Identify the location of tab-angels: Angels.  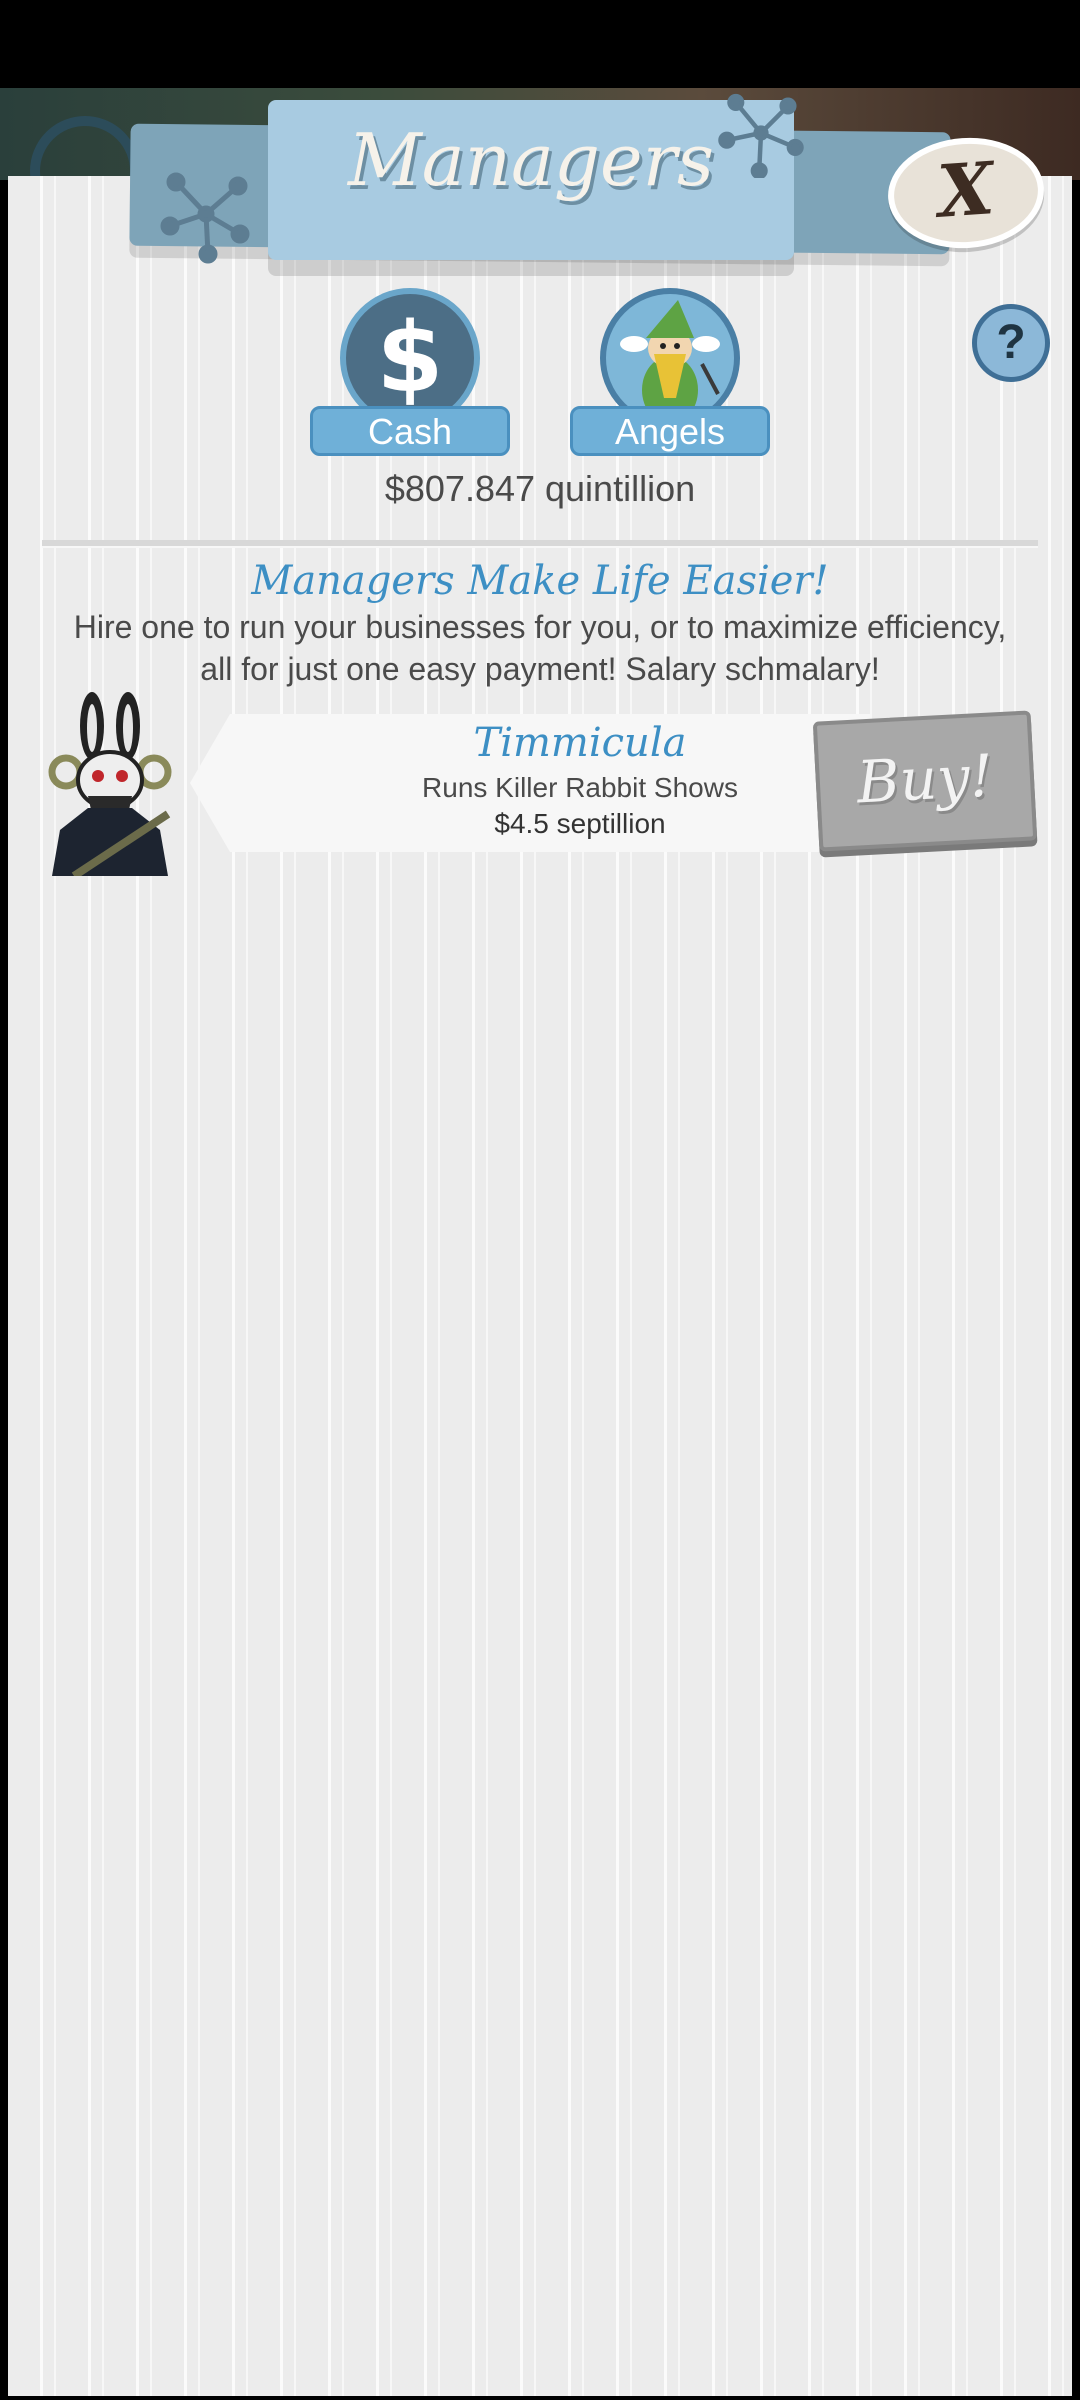
(670, 372).